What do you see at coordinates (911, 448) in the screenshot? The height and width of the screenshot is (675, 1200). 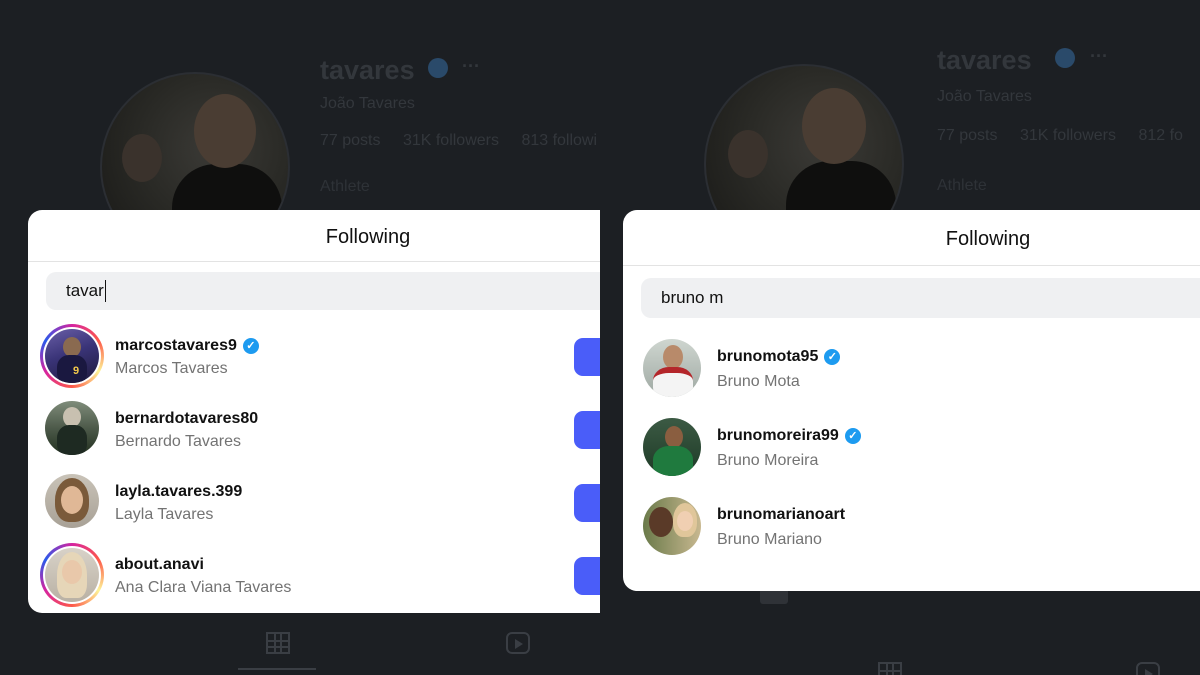 I see `list-item: brunomoreira99 ✓ Bruno Moreira` at bounding box center [911, 448].